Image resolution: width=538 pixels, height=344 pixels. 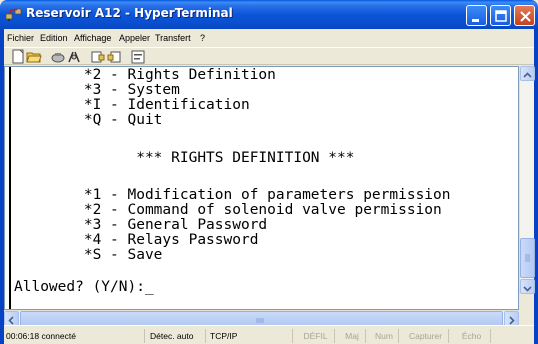 I want to click on new-document-button, so click(x=18, y=56).